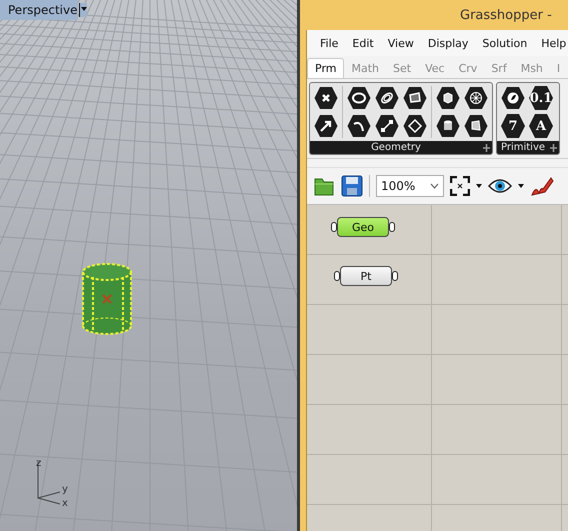 The image size is (568, 531). Describe the element at coordinates (363, 227) in the screenshot. I see `parameter-component: Geo` at that location.